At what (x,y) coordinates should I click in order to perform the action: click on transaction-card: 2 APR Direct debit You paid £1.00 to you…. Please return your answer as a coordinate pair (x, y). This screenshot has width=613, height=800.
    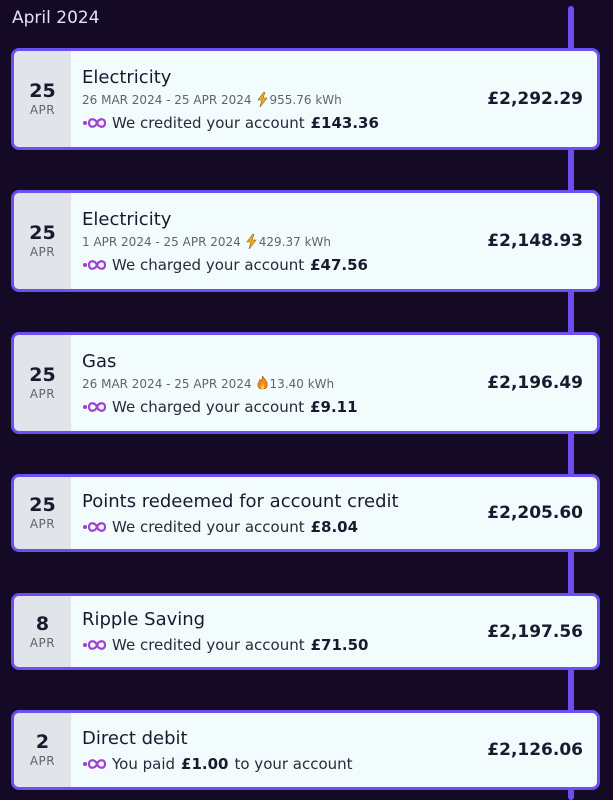
    Looking at the image, I should click on (305, 750).